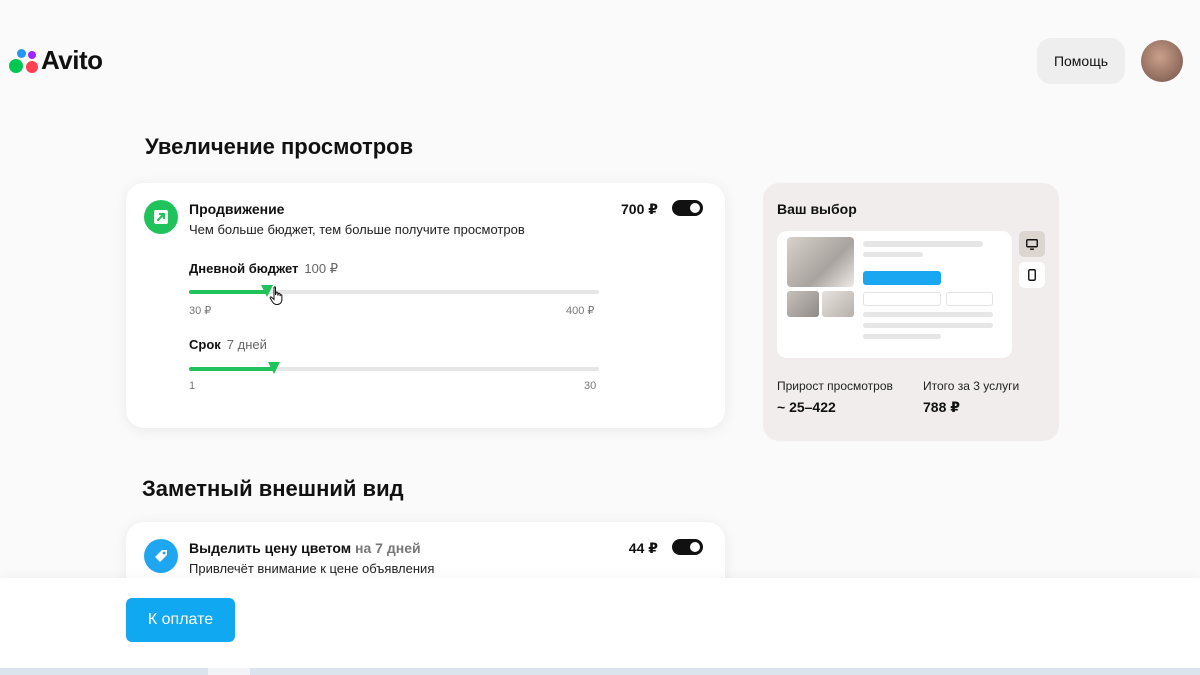 This screenshot has width=1200, height=675. I want to click on section-title-look: Заметный внешний вид, so click(273, 488).